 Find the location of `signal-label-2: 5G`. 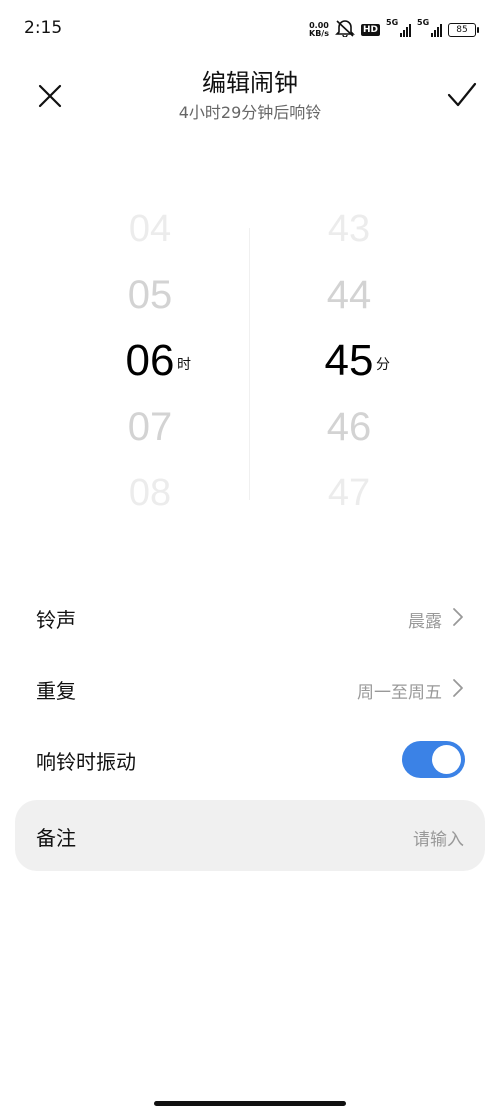

signal-label-2: 5G is located at coordinates (423, 22).